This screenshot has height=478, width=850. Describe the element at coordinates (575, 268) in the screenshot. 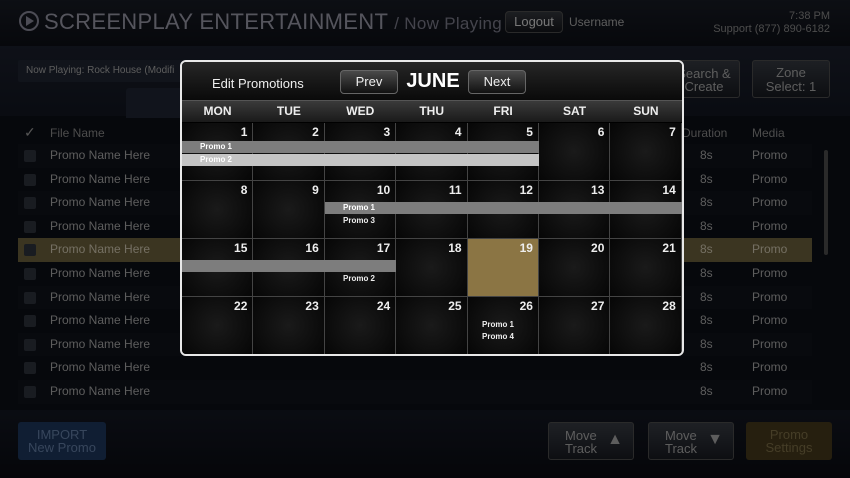

I see `calendar-day: 20` at that location.